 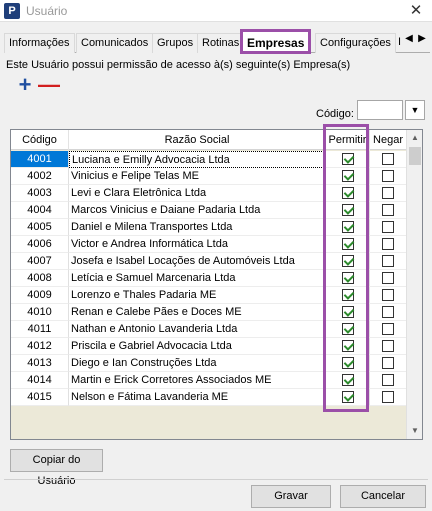 I want to click on cell-razao-social: Renan e Calebe Pães e Doces ME, so click(x=197, y=312).